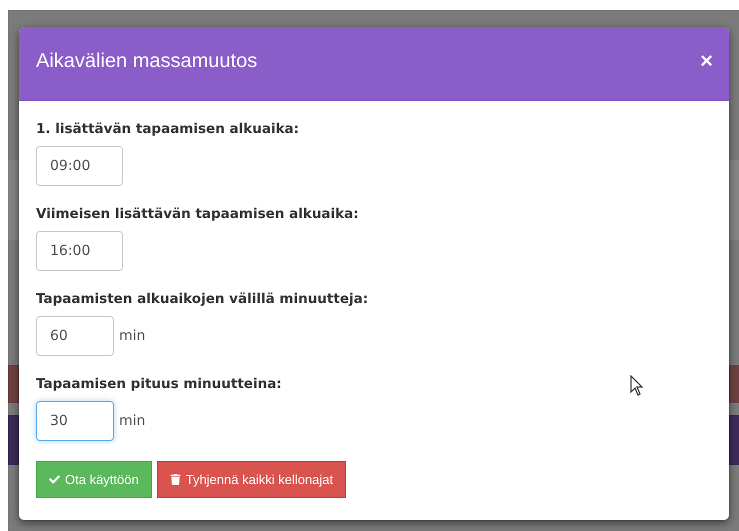 The width and height of the screenshot is (739, 531). Describe the element at coordinates (706, 61) in the screenshot. I see `close-button: ×` at that location.